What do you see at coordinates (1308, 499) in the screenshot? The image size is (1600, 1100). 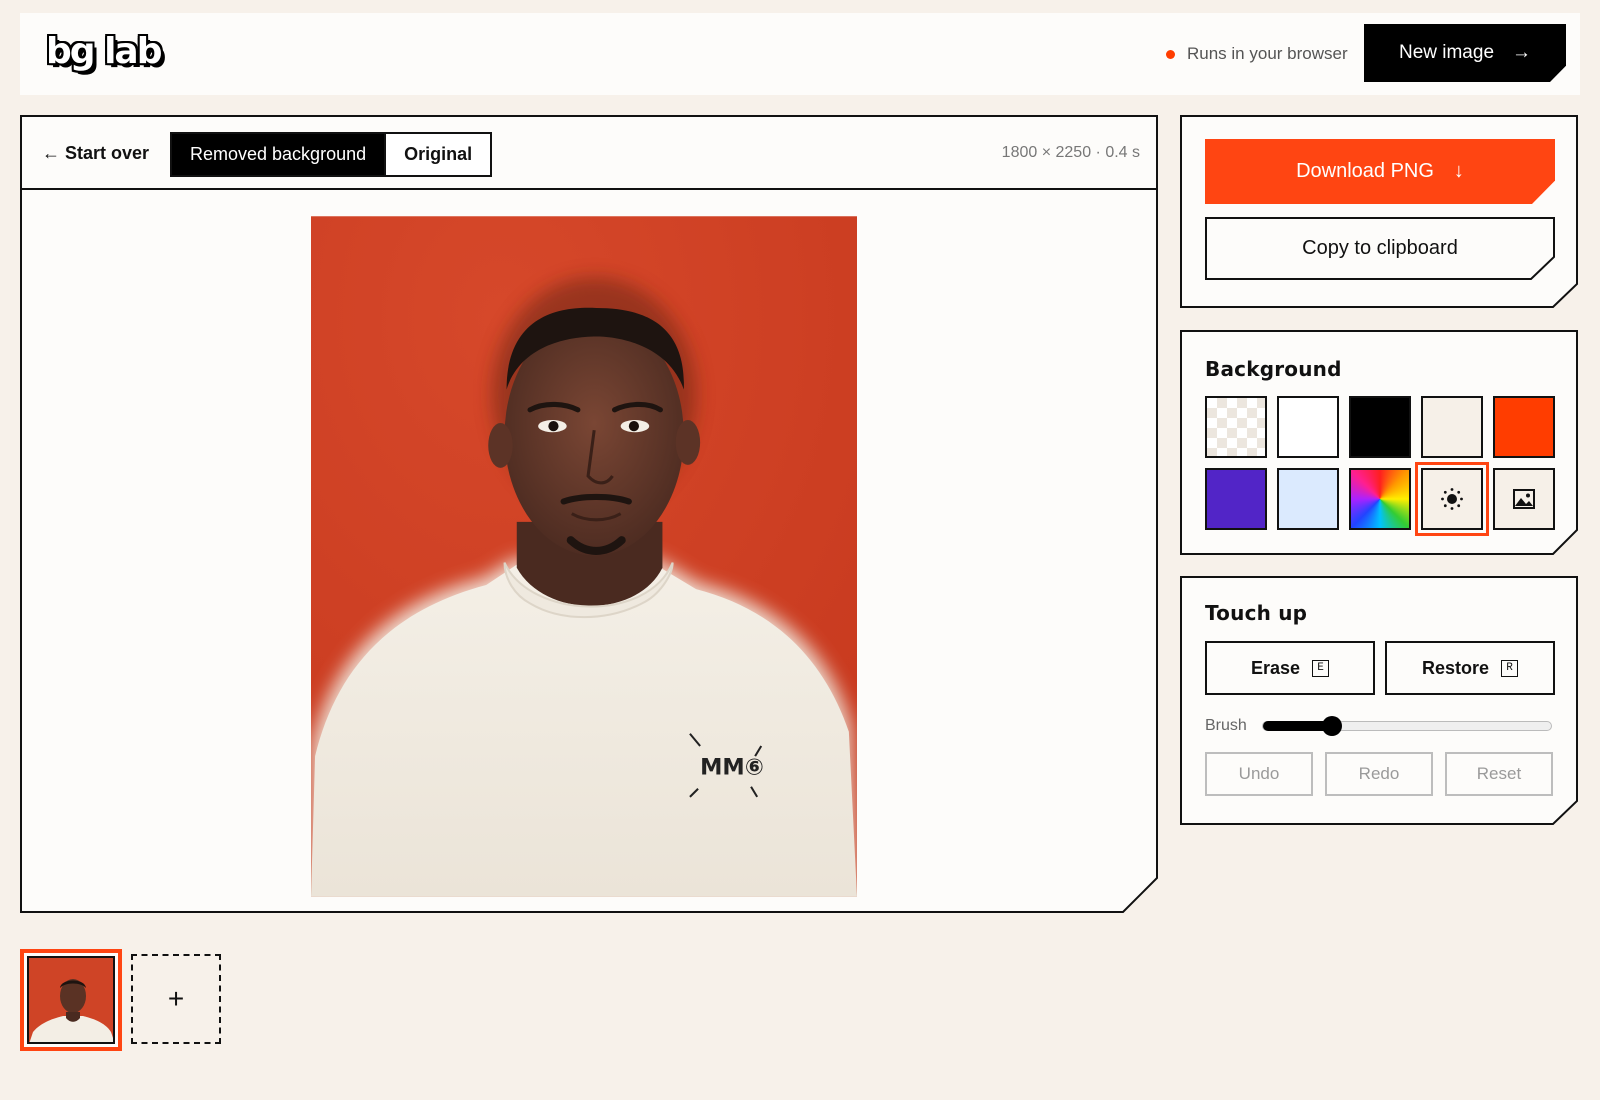 I see `swatch-light-blue` at bounding box center [1308, 499].